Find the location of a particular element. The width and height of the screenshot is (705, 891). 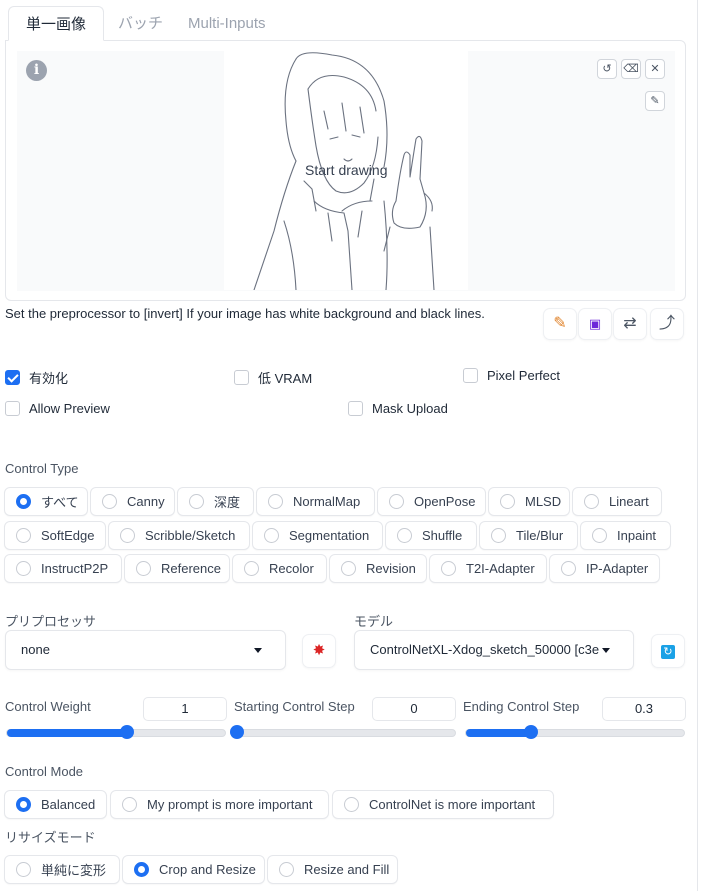

option-label: Revision is located at coordinates (391, 568).